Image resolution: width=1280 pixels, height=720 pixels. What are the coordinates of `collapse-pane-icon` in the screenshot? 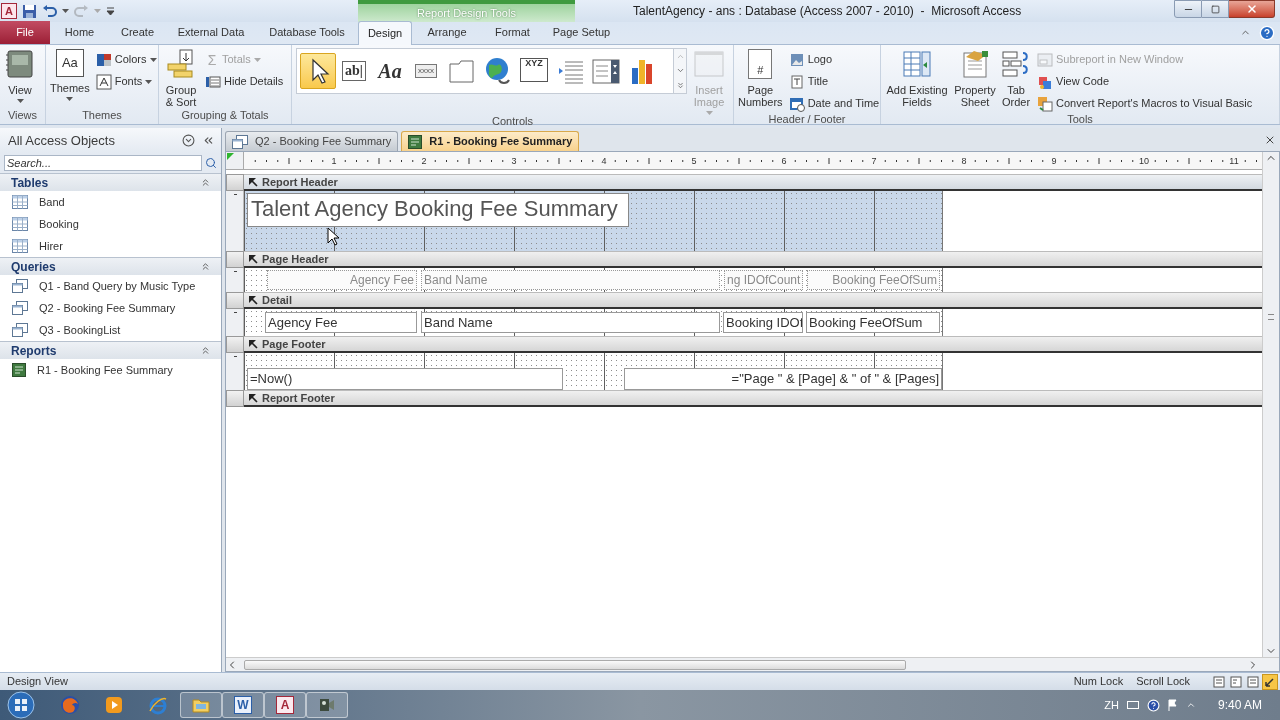 It's located at (208, 140).